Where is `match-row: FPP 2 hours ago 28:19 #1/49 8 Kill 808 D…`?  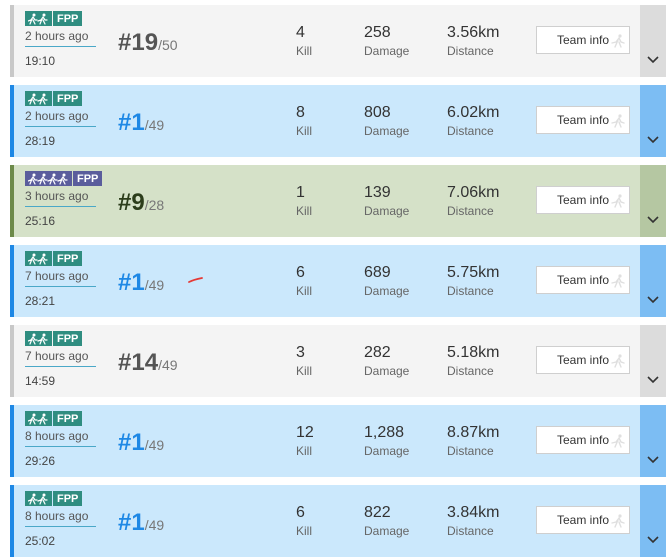
match-row: FPP 2 hours ago 28:19 #1/49 8 Kill 808 D… is located at coordinates (338, 121).